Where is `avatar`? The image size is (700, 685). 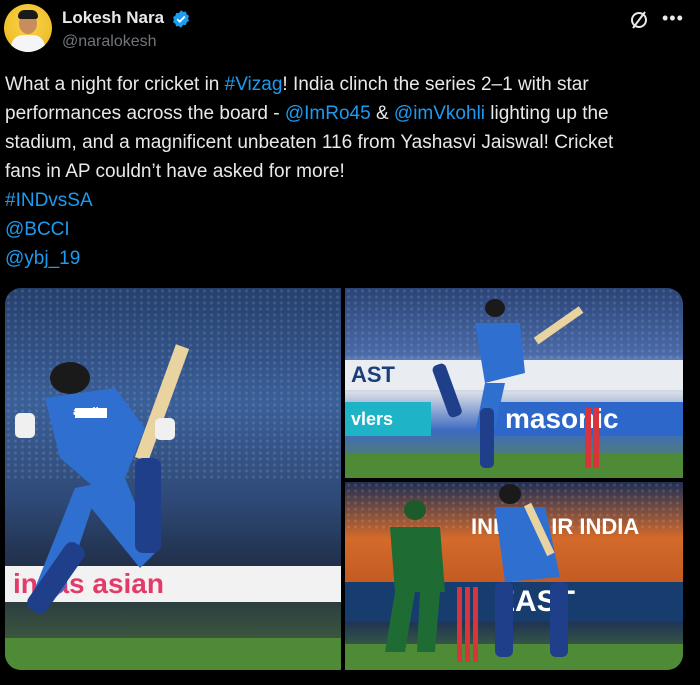
avatar is located at coordinates (28, 28).